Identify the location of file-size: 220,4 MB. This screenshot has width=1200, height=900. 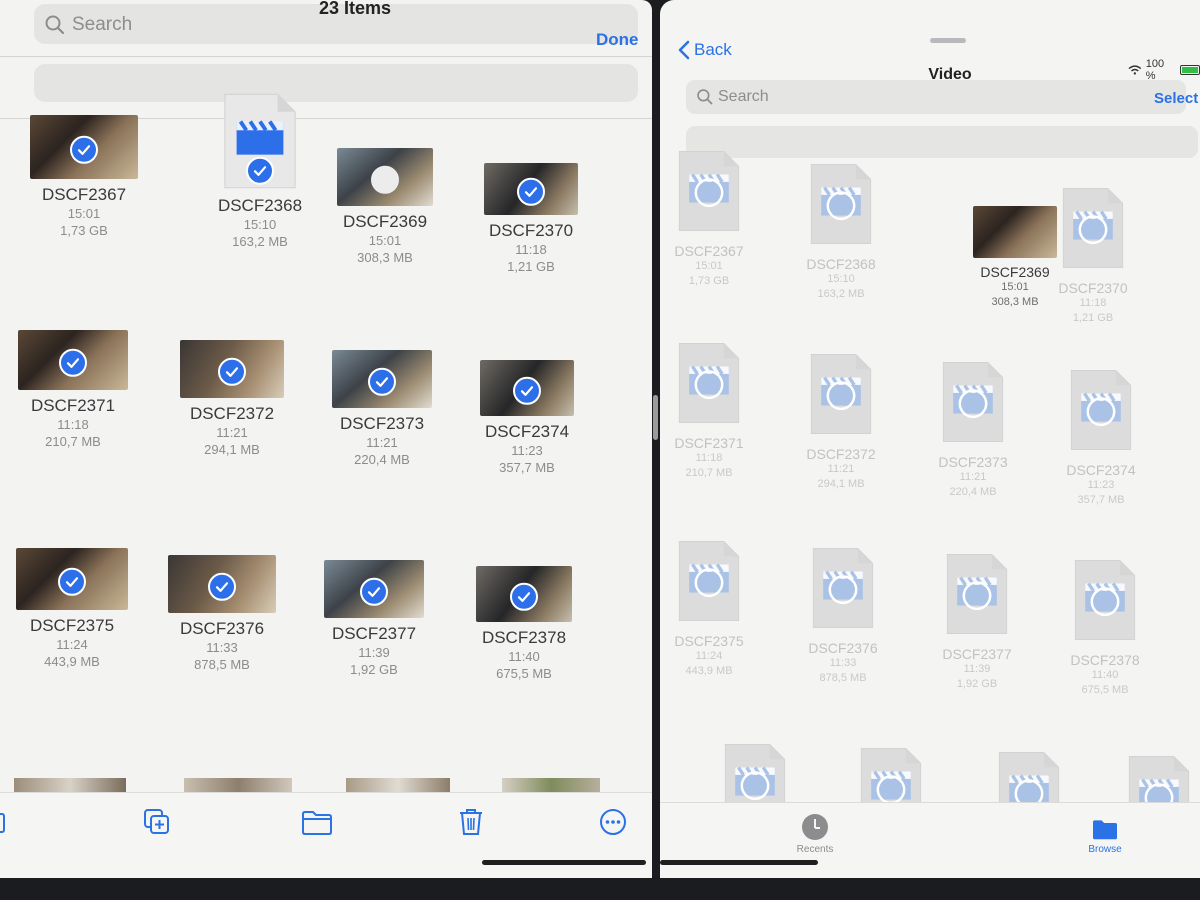
(382, 459).